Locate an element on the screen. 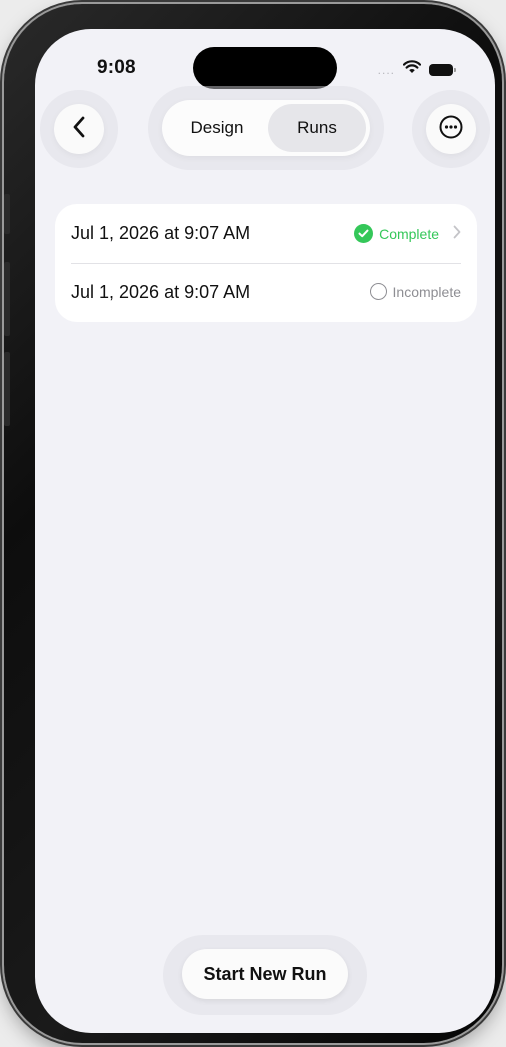  segment-design: Design is located at coordinates (217, 128).